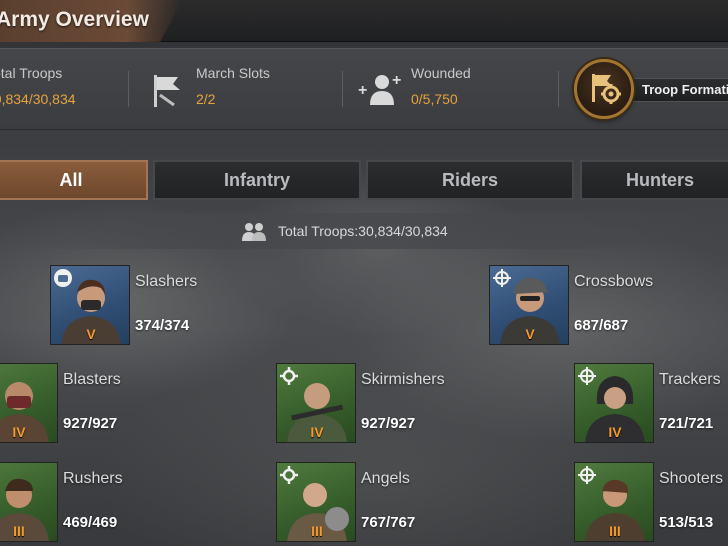  I want to click on flag-icon, so click(167, 91).